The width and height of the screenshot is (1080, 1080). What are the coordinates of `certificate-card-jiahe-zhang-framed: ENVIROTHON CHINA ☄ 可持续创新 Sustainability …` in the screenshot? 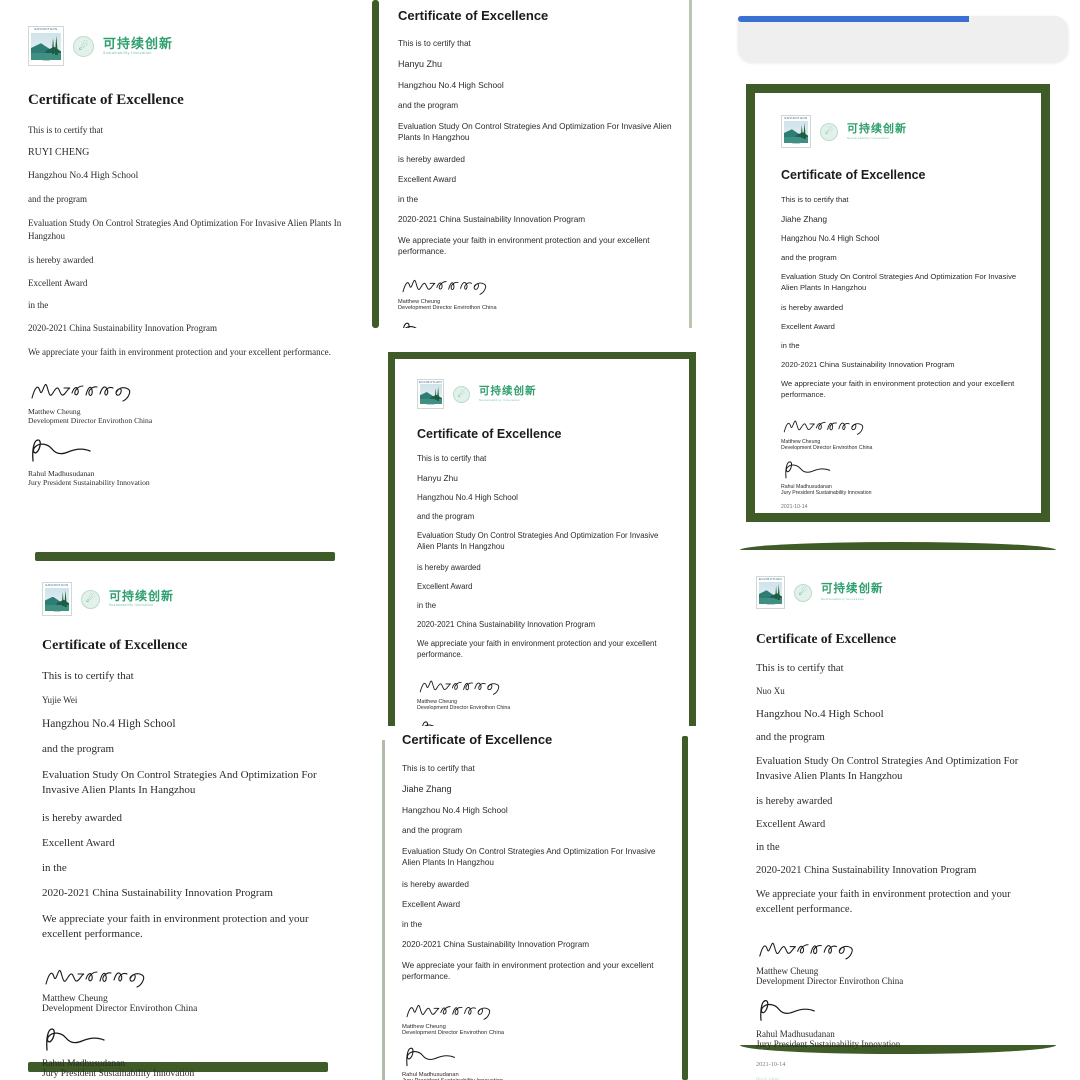 It's located at (898, 303).